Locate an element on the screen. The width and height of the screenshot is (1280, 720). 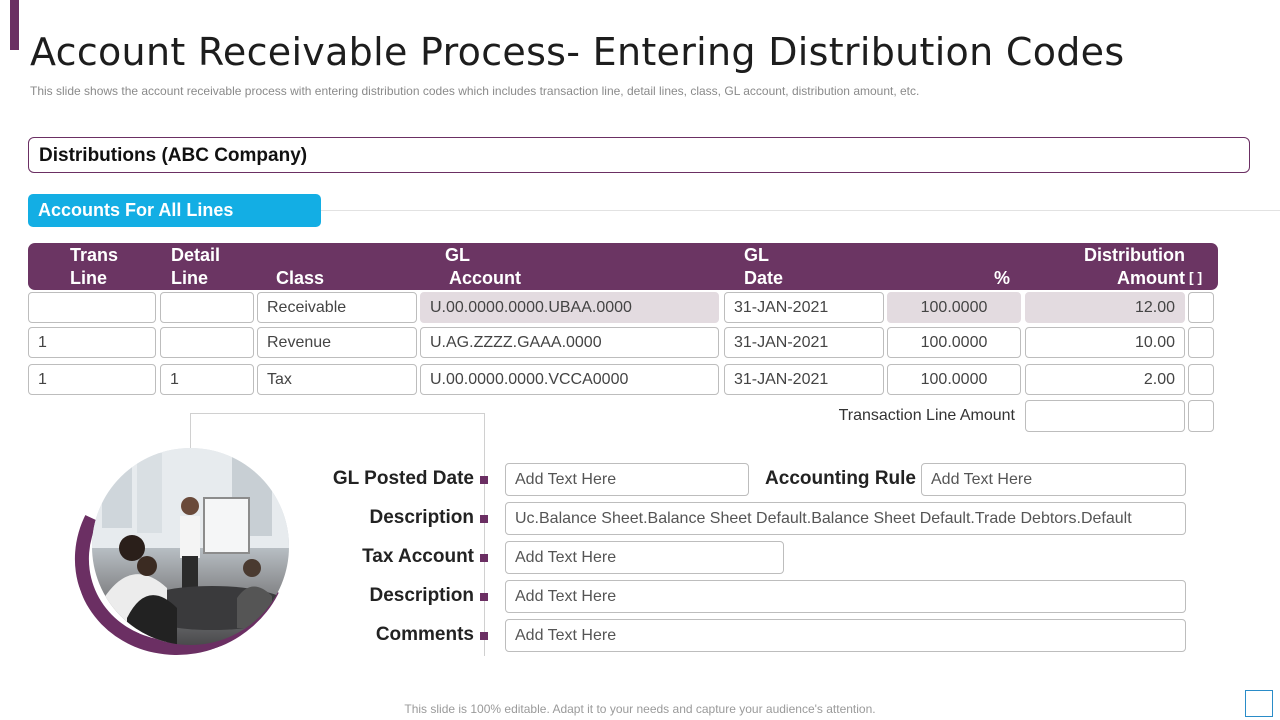
row3-gl-date: 31-JAN-2021 is located at coordinates (804, 379).